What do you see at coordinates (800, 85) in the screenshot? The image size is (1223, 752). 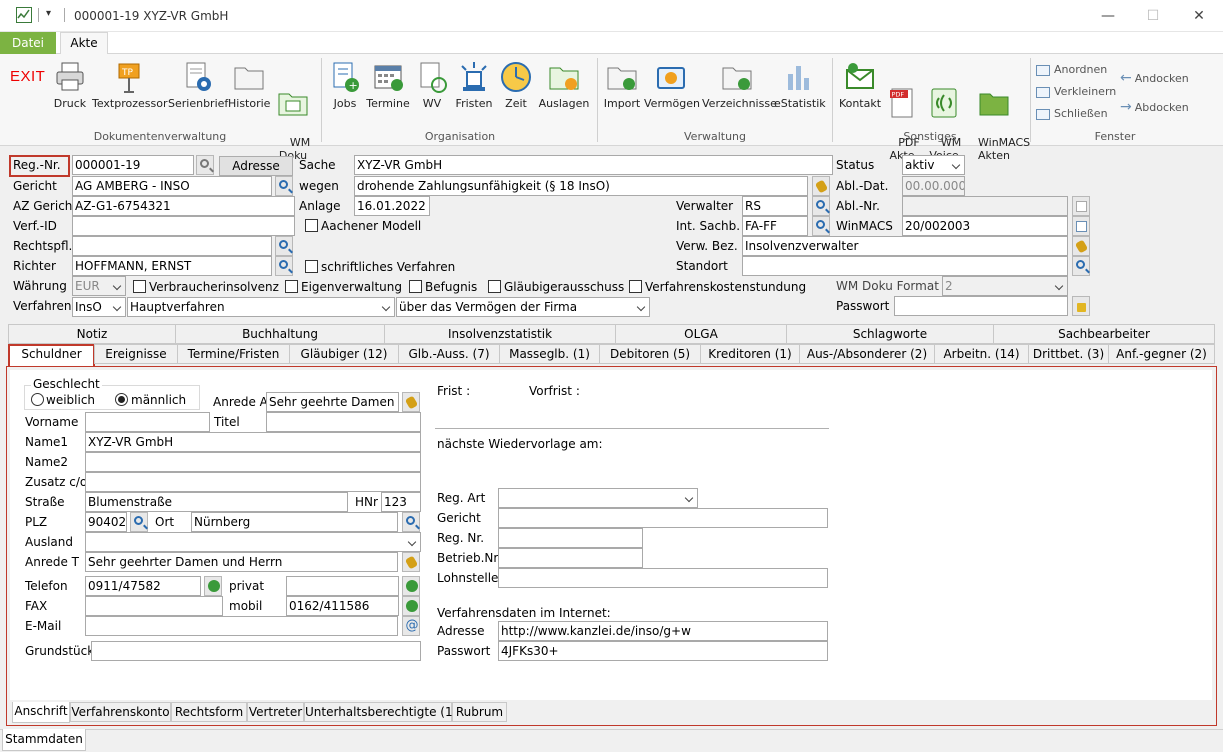 I see `estatistik-button: eStatistik` at bounding box center [800, 85].